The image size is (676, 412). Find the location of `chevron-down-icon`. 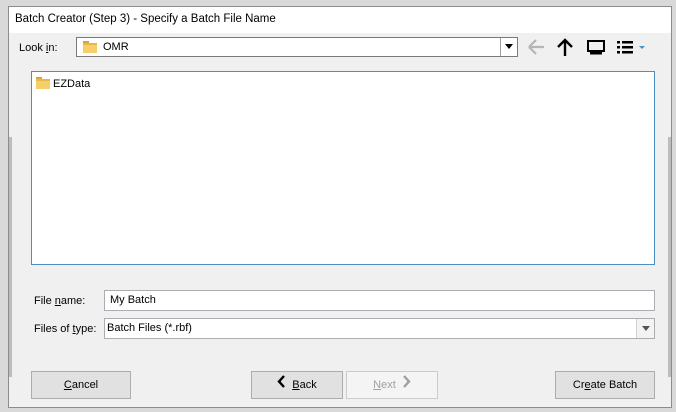

chevron-down-icon is located at coordinates (645, 328).